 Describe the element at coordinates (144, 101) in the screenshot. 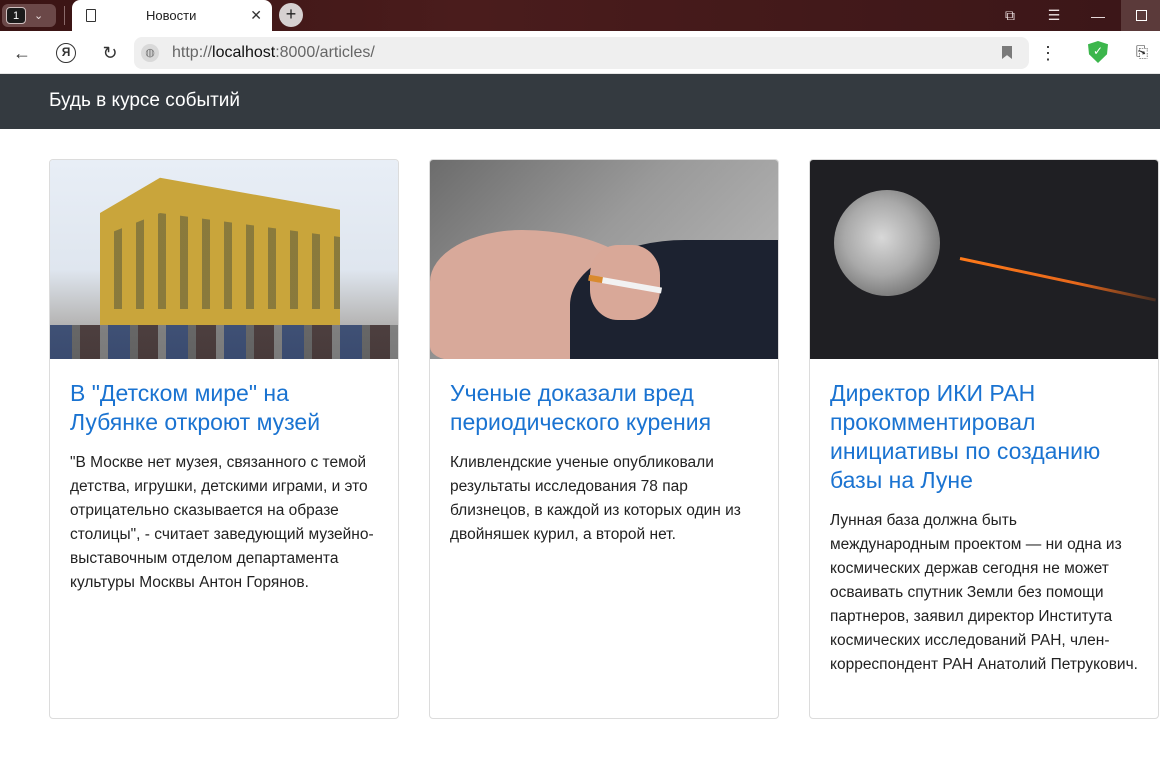

I see `site-brand: Будь в курсе событий` at that location.